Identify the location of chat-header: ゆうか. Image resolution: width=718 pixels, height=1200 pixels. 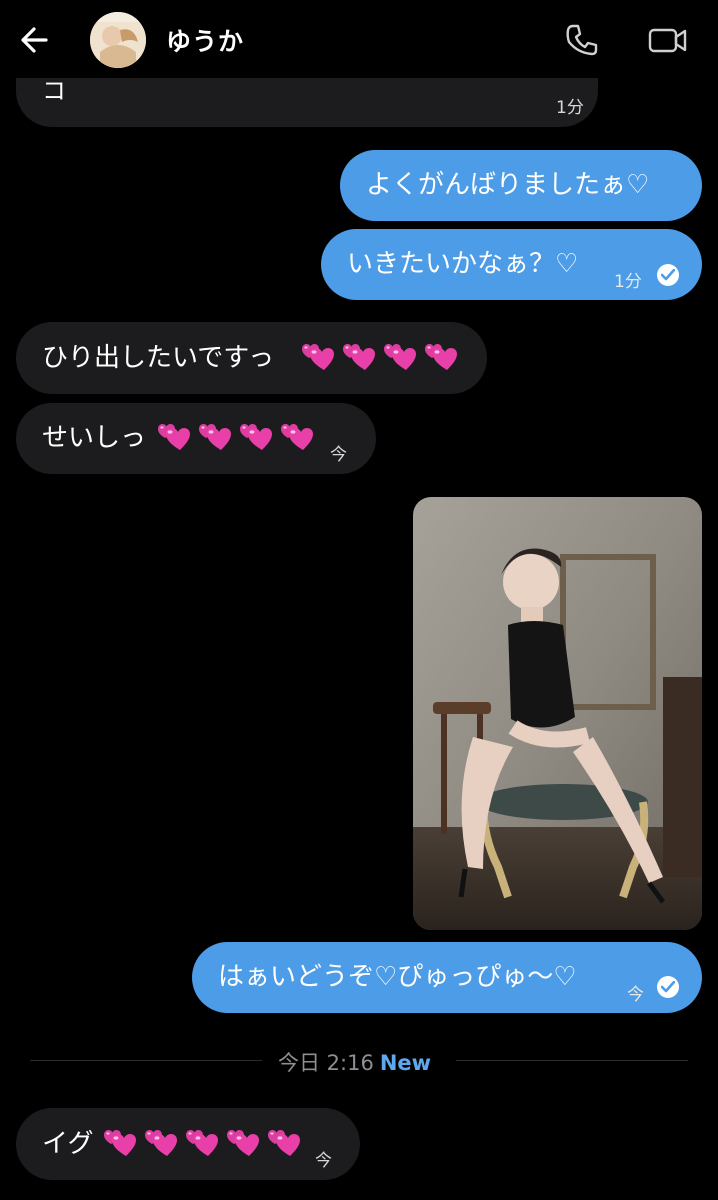
(359, 39).